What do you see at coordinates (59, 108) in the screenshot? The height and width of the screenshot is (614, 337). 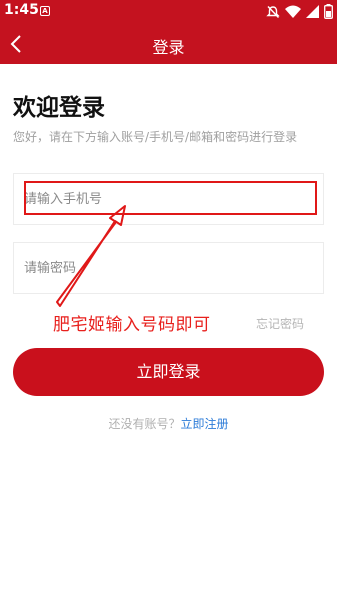 I see `welcome-heading: 欢迎登录` at bounding box center [59, 108].